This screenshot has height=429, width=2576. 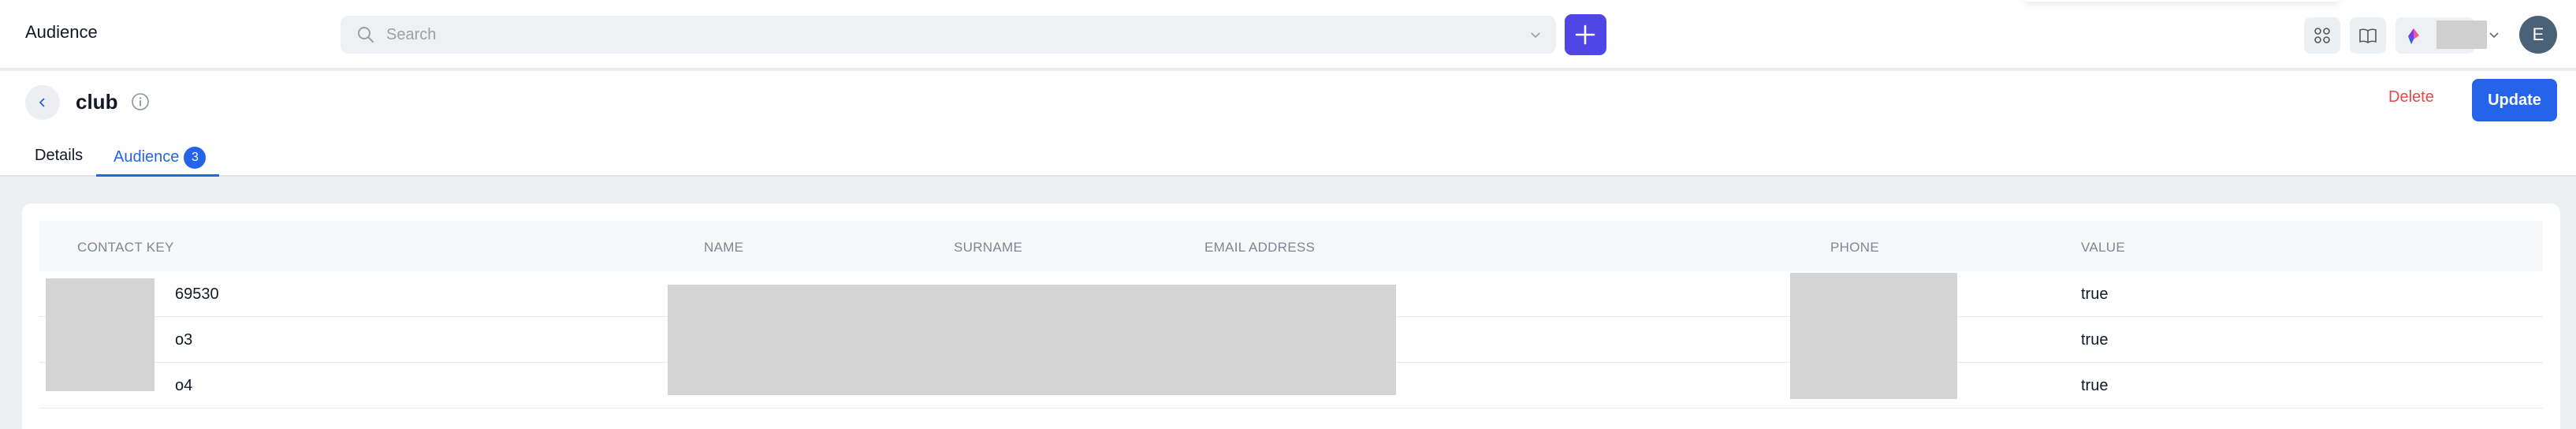 I want to click on org-switcher, so click(x=2447, y=35).